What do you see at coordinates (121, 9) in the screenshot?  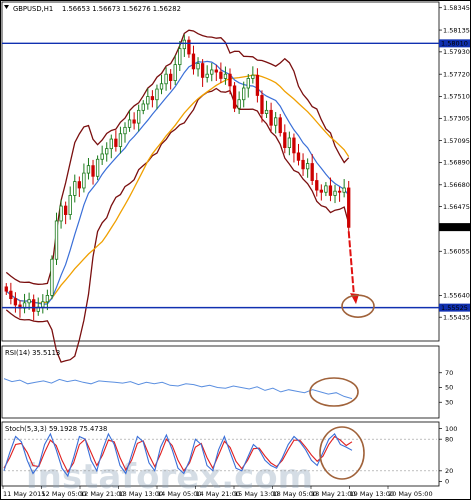 I see `ohlc-label: 1.56653 1.56673 1.56276 1.56282` at bounding box center [121, 9].